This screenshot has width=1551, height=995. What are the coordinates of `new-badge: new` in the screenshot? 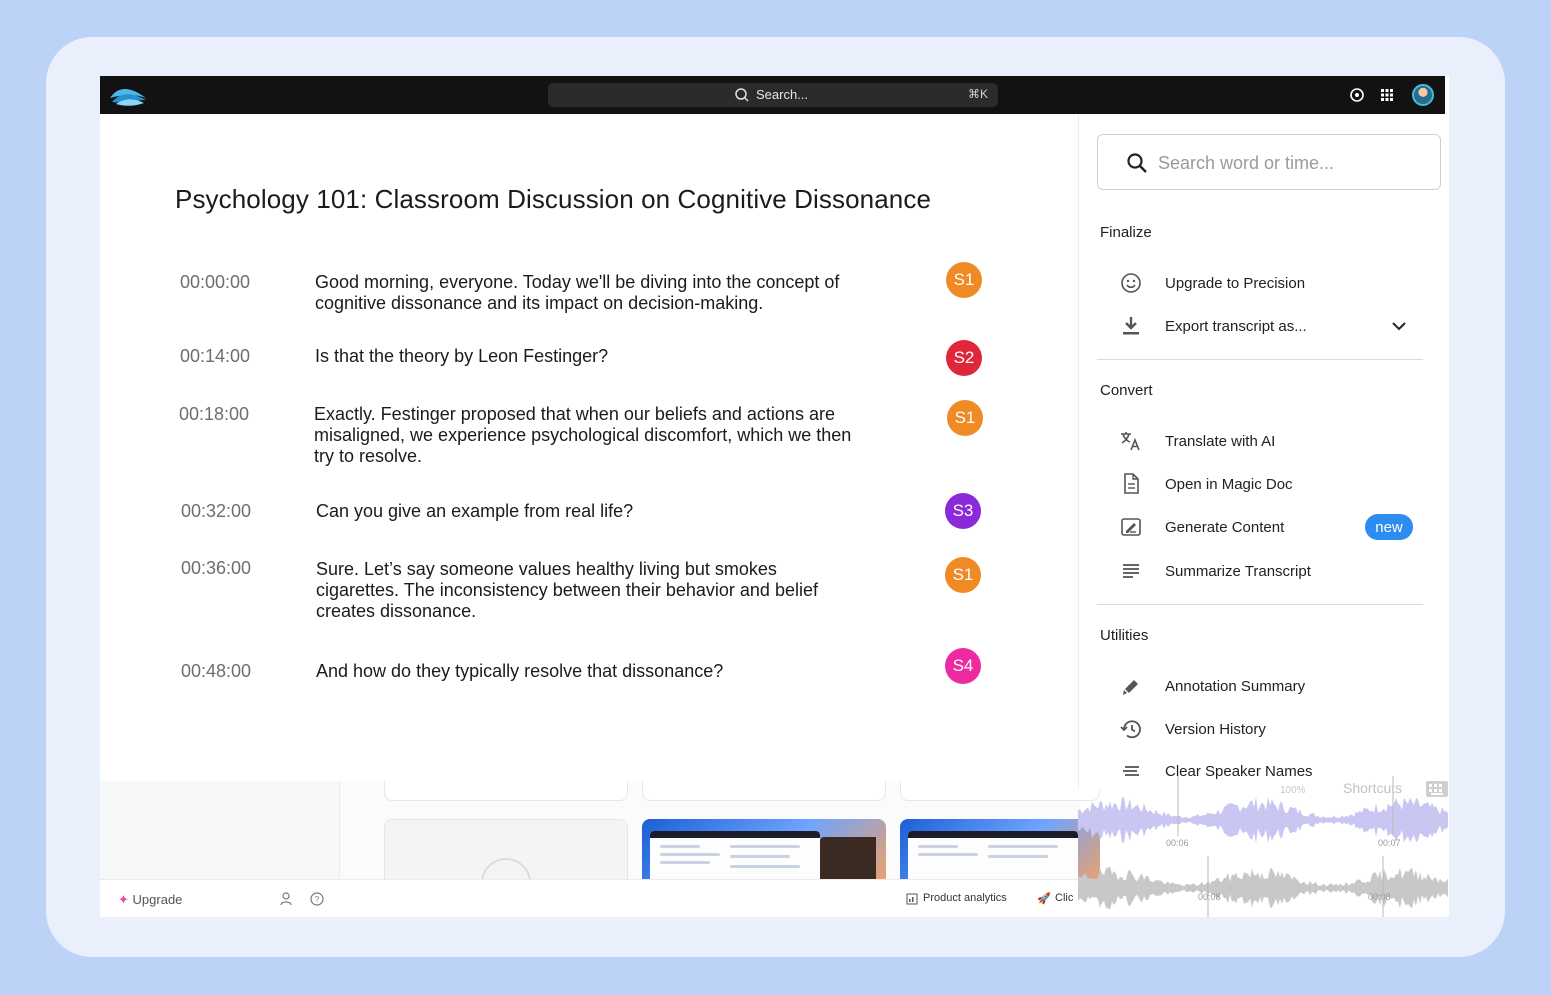 It's located at (1389, 527).